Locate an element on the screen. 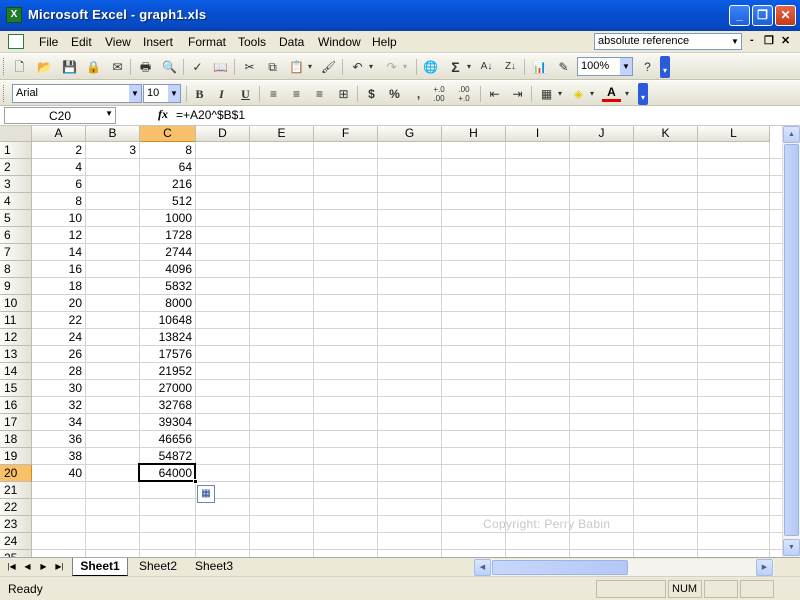 The width and height of the screenshot is (800, 600). spelling-icon: ✓ is located at coordinates (197, 67).